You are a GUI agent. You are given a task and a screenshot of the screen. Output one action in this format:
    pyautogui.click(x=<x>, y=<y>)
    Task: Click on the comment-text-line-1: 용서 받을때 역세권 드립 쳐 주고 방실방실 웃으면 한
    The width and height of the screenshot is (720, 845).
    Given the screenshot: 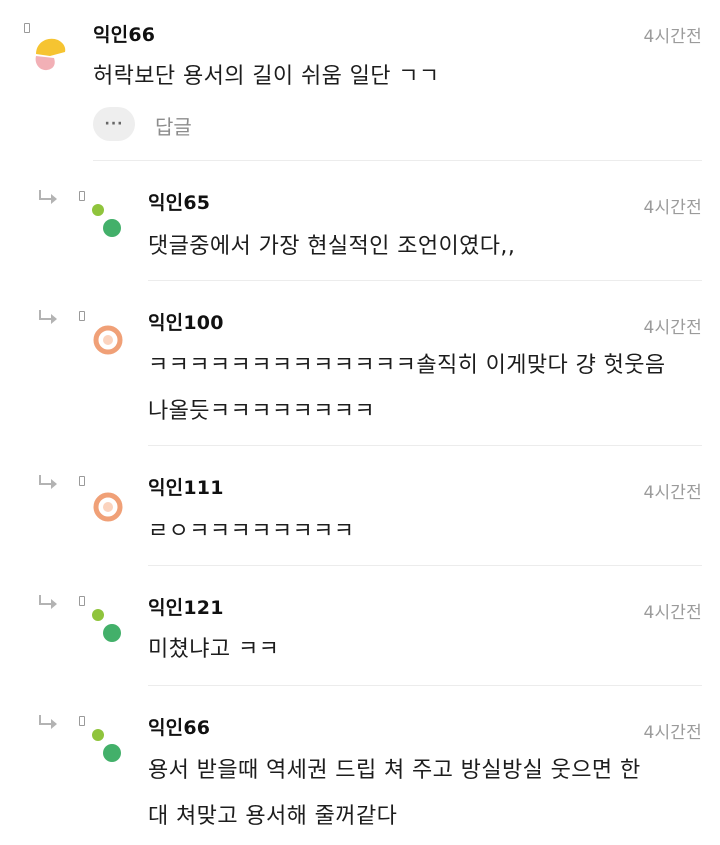 What is the action you would take?
    pyautogui.click(x=394, y=770)
    